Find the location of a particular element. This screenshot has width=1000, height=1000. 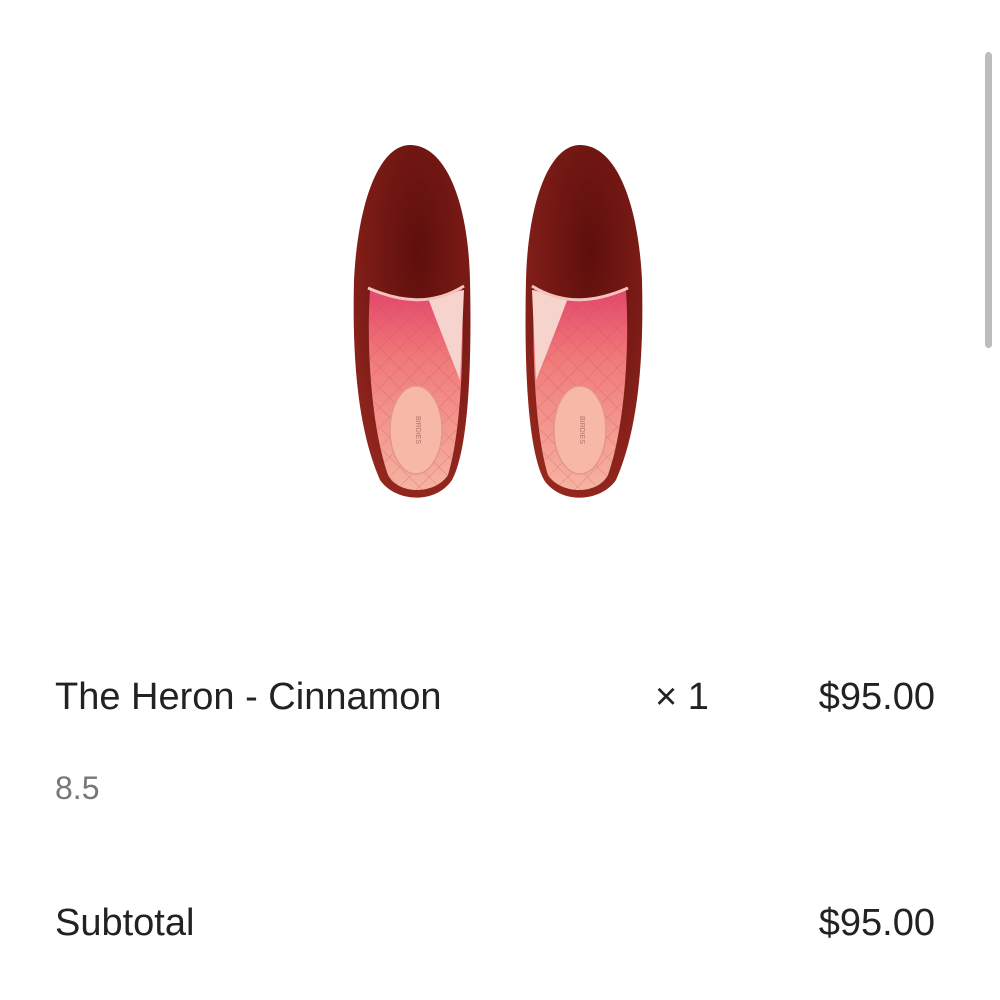

cart-line-item: The Heron - Cinnamon × 1 $95.00 is located at coordinates (495, 697).